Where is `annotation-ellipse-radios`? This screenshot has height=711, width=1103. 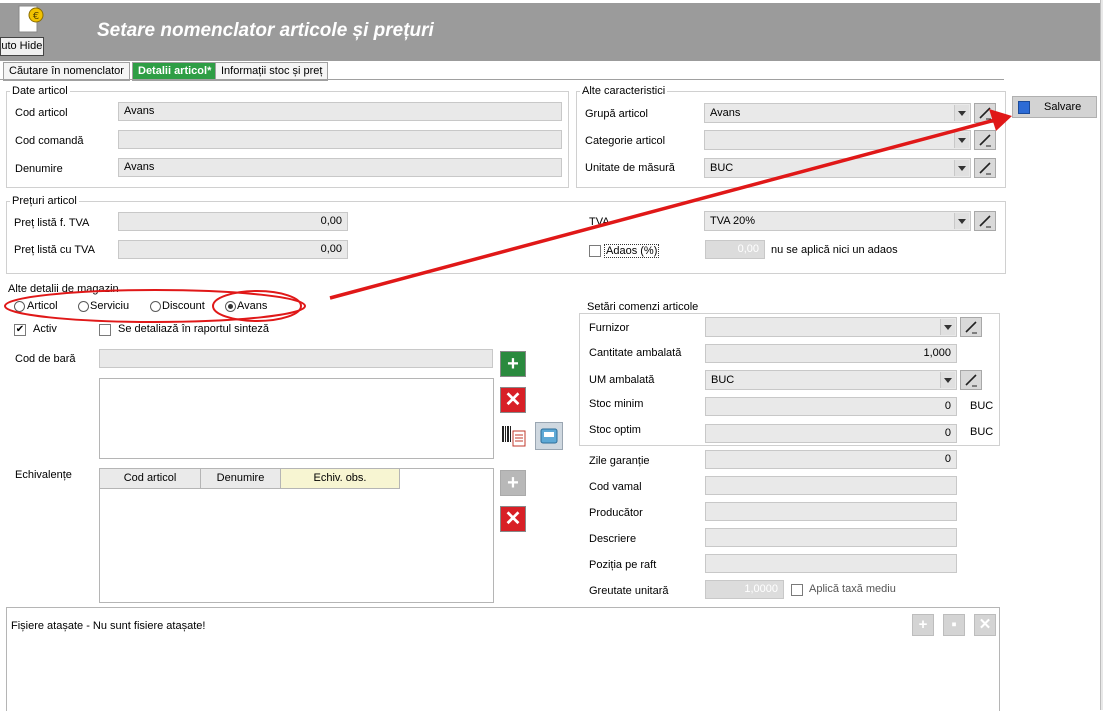
annotation-ellipse-radios is located at coordinates (155, 306).